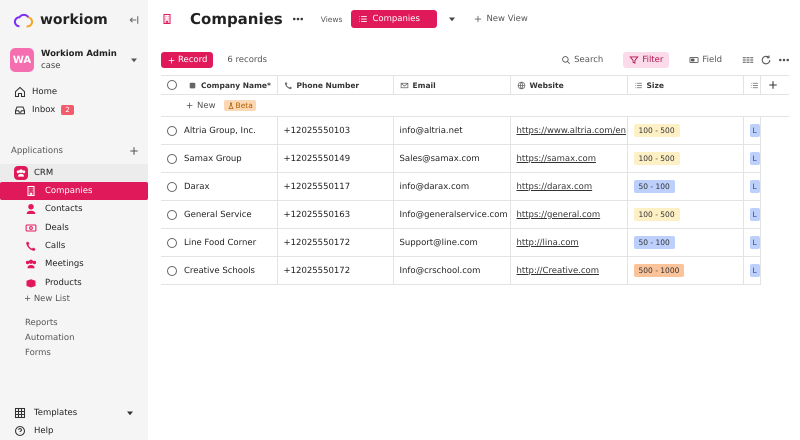 Image resolution: width=800 pixels, height=440 pixels. I want to click on nav-item: Home, so click(74, 91).